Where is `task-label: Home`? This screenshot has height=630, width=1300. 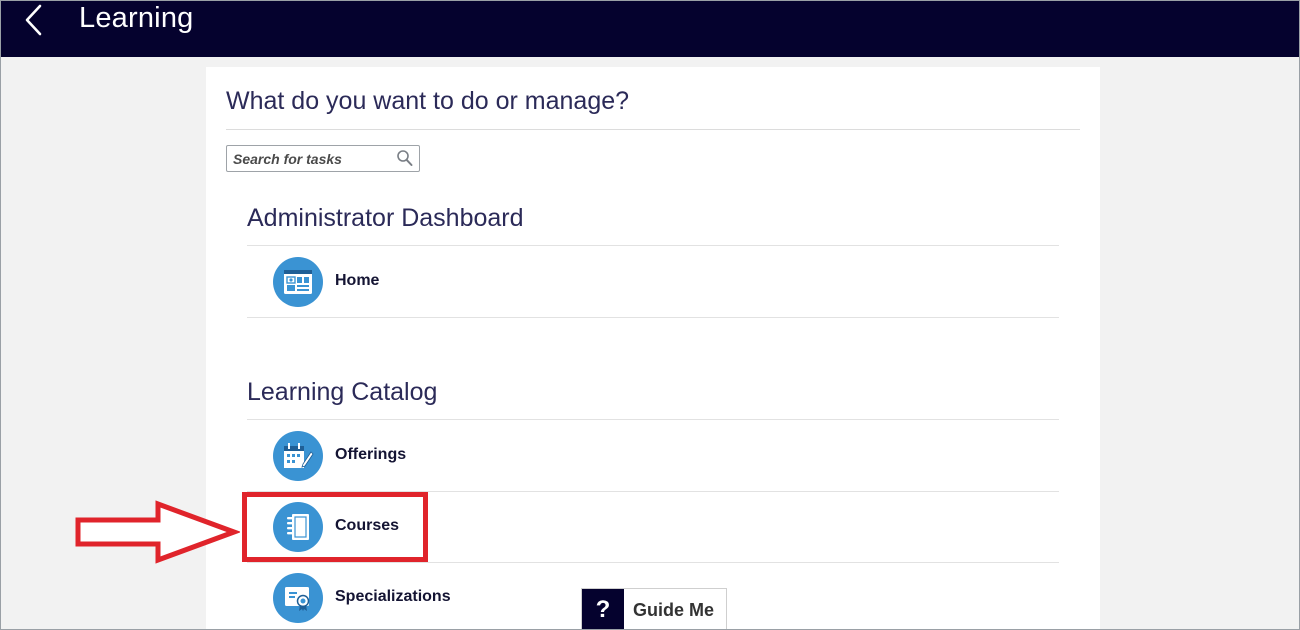
task-label: Home is located at coordinates (357, 280).